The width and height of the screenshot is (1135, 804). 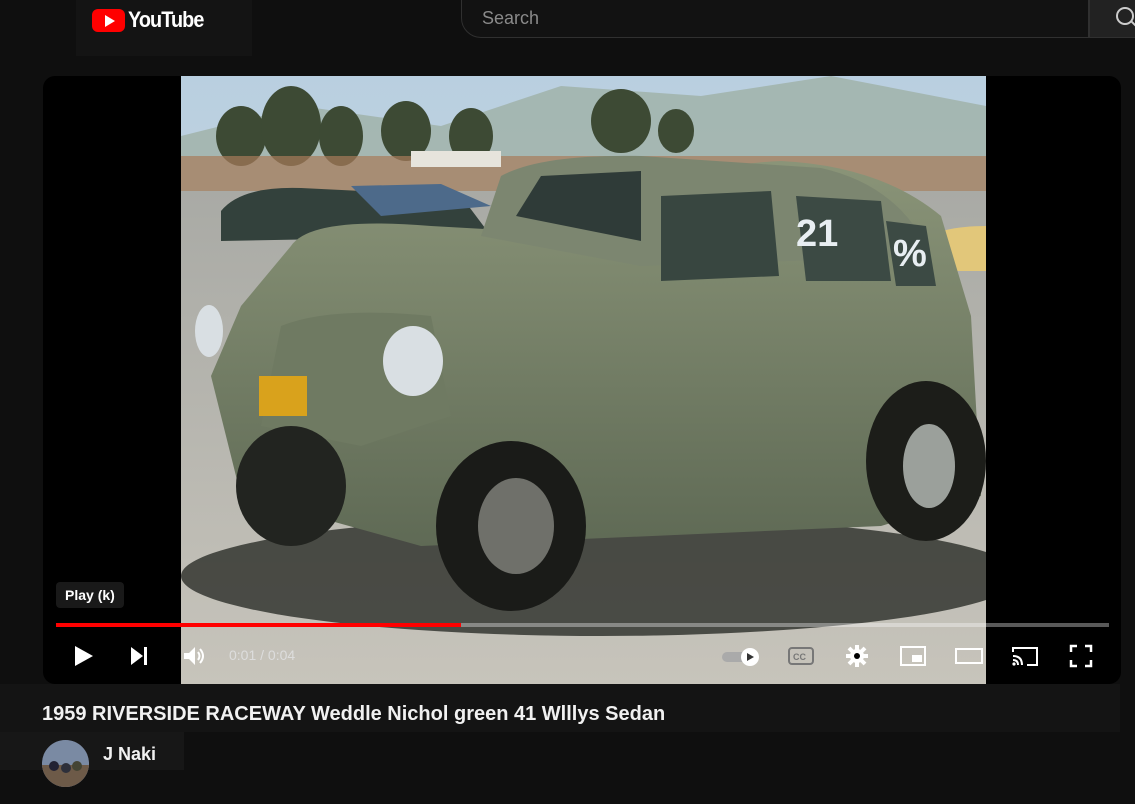 I want to click on youtube-play-icon, so click(x=108, y=20).